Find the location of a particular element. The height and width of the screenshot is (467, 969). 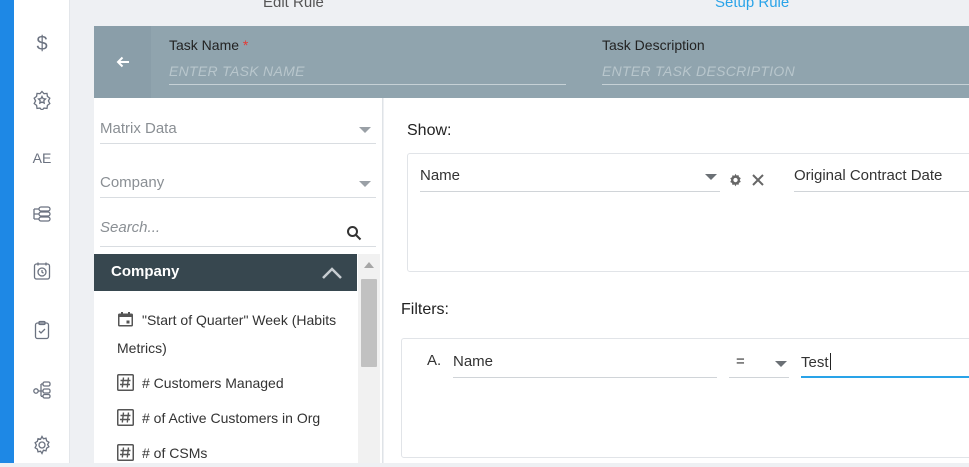

filters-section-title: Filters: is located at coordinates (425, 309).